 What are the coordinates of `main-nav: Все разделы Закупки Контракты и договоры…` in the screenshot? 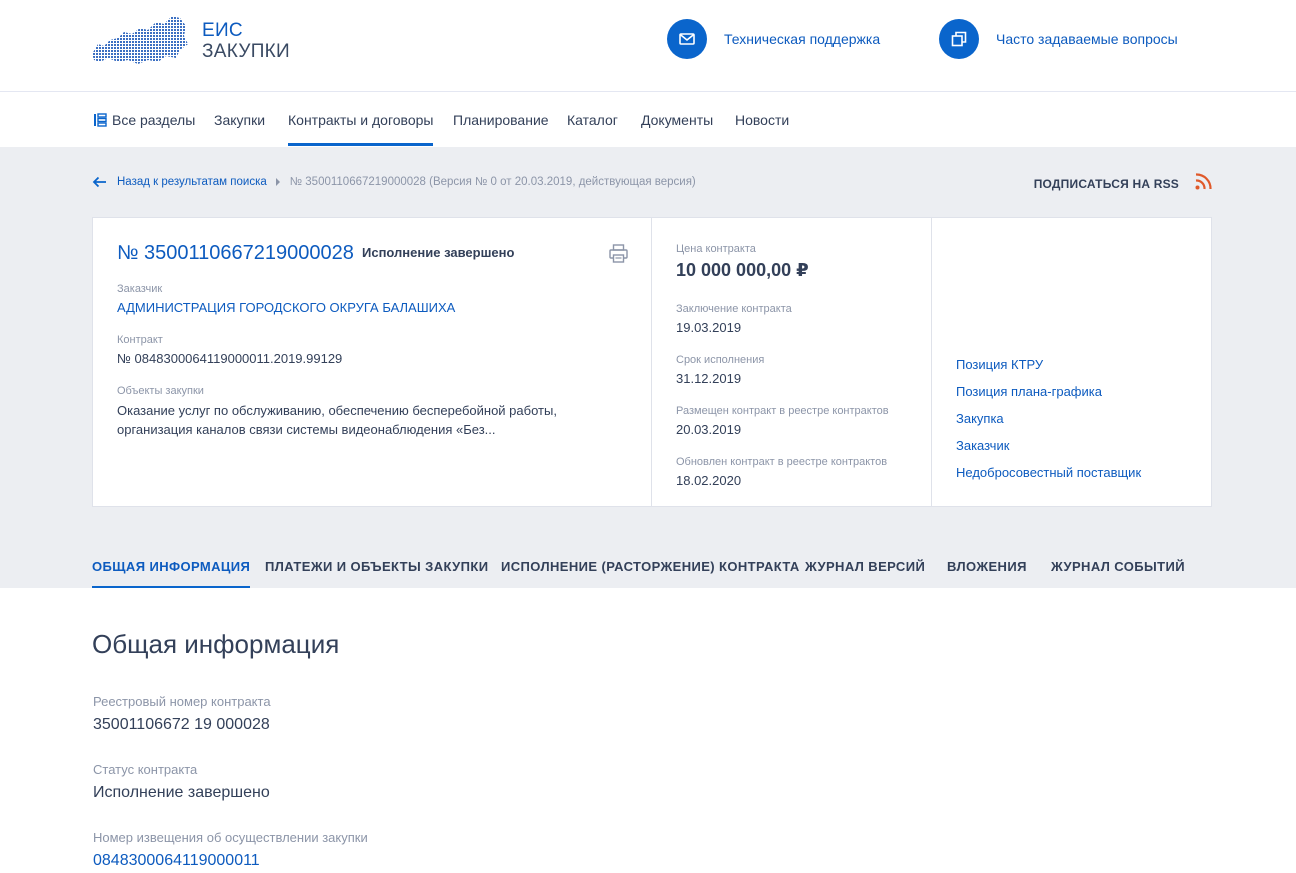 It's located at (648, 119).